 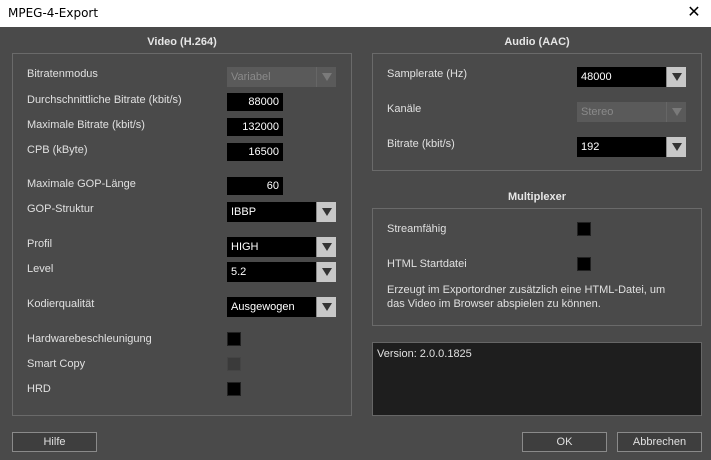 What do you see at coordinates (86, 125) in the screenshot?
I see `max-bitrate-label: Maximale Bitrate (kbit/s)` at bounding box center [86, 125].